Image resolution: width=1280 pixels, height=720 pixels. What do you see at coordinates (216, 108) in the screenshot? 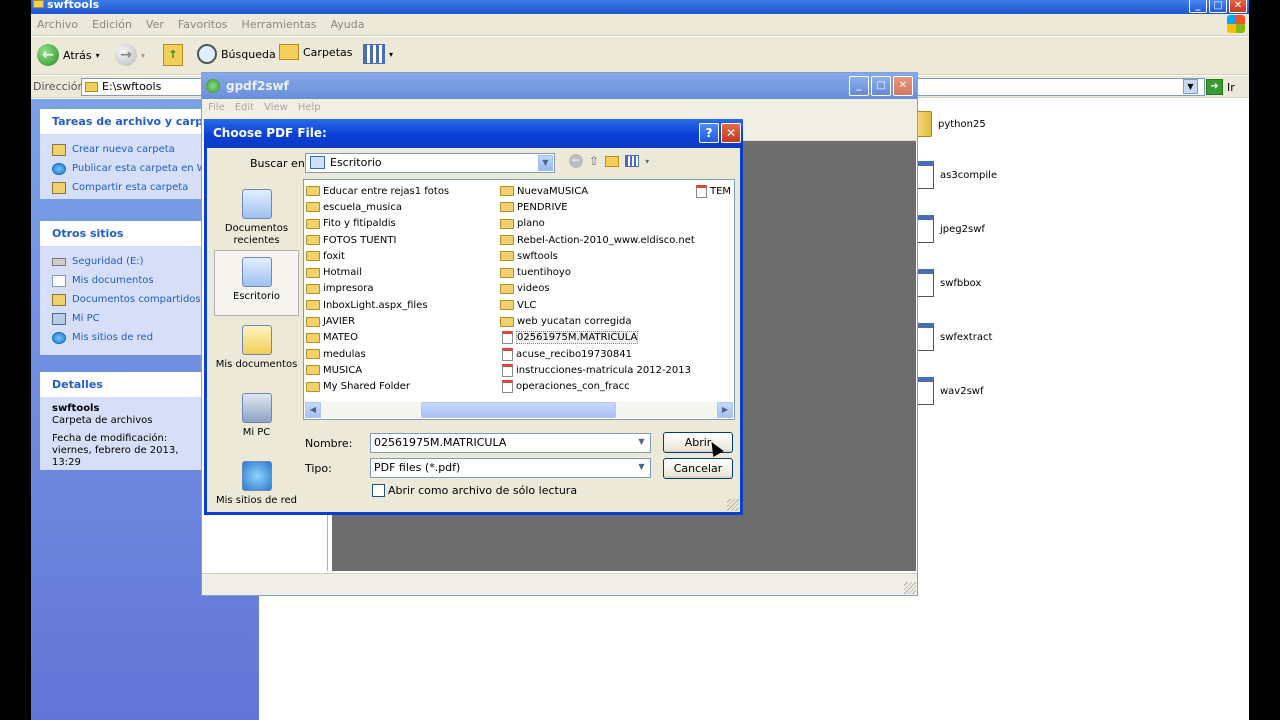
I see `menu-file: File` at bounding box center [216, 108].